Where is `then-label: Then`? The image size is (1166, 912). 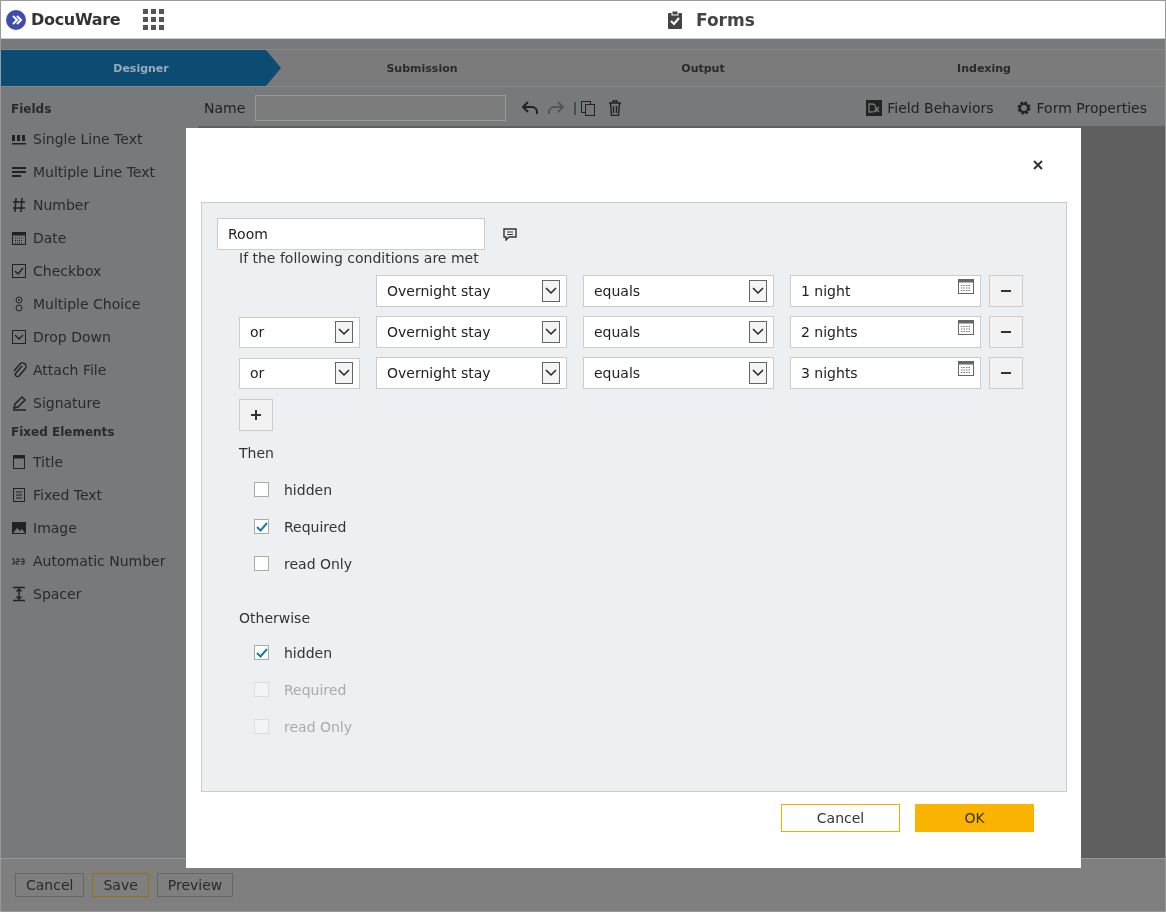
then-label: Then is located at coordinates (257, 453).